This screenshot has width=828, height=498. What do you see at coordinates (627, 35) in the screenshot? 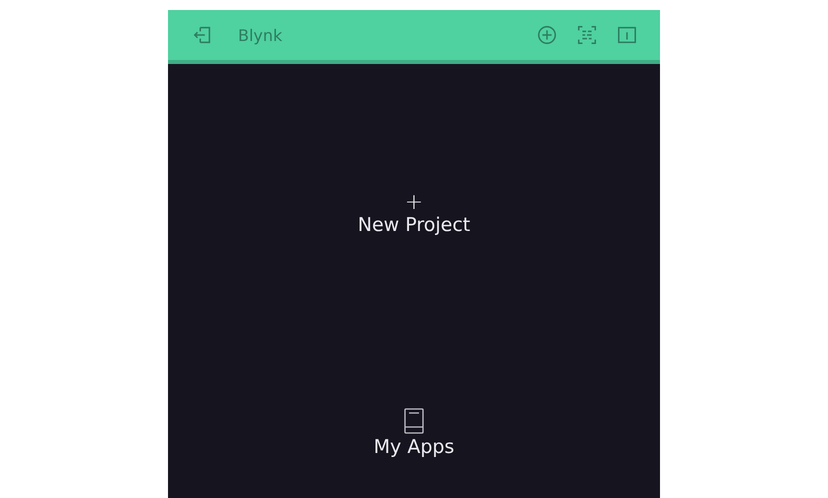
I see `info-icon` at bounding box center [627, 35].